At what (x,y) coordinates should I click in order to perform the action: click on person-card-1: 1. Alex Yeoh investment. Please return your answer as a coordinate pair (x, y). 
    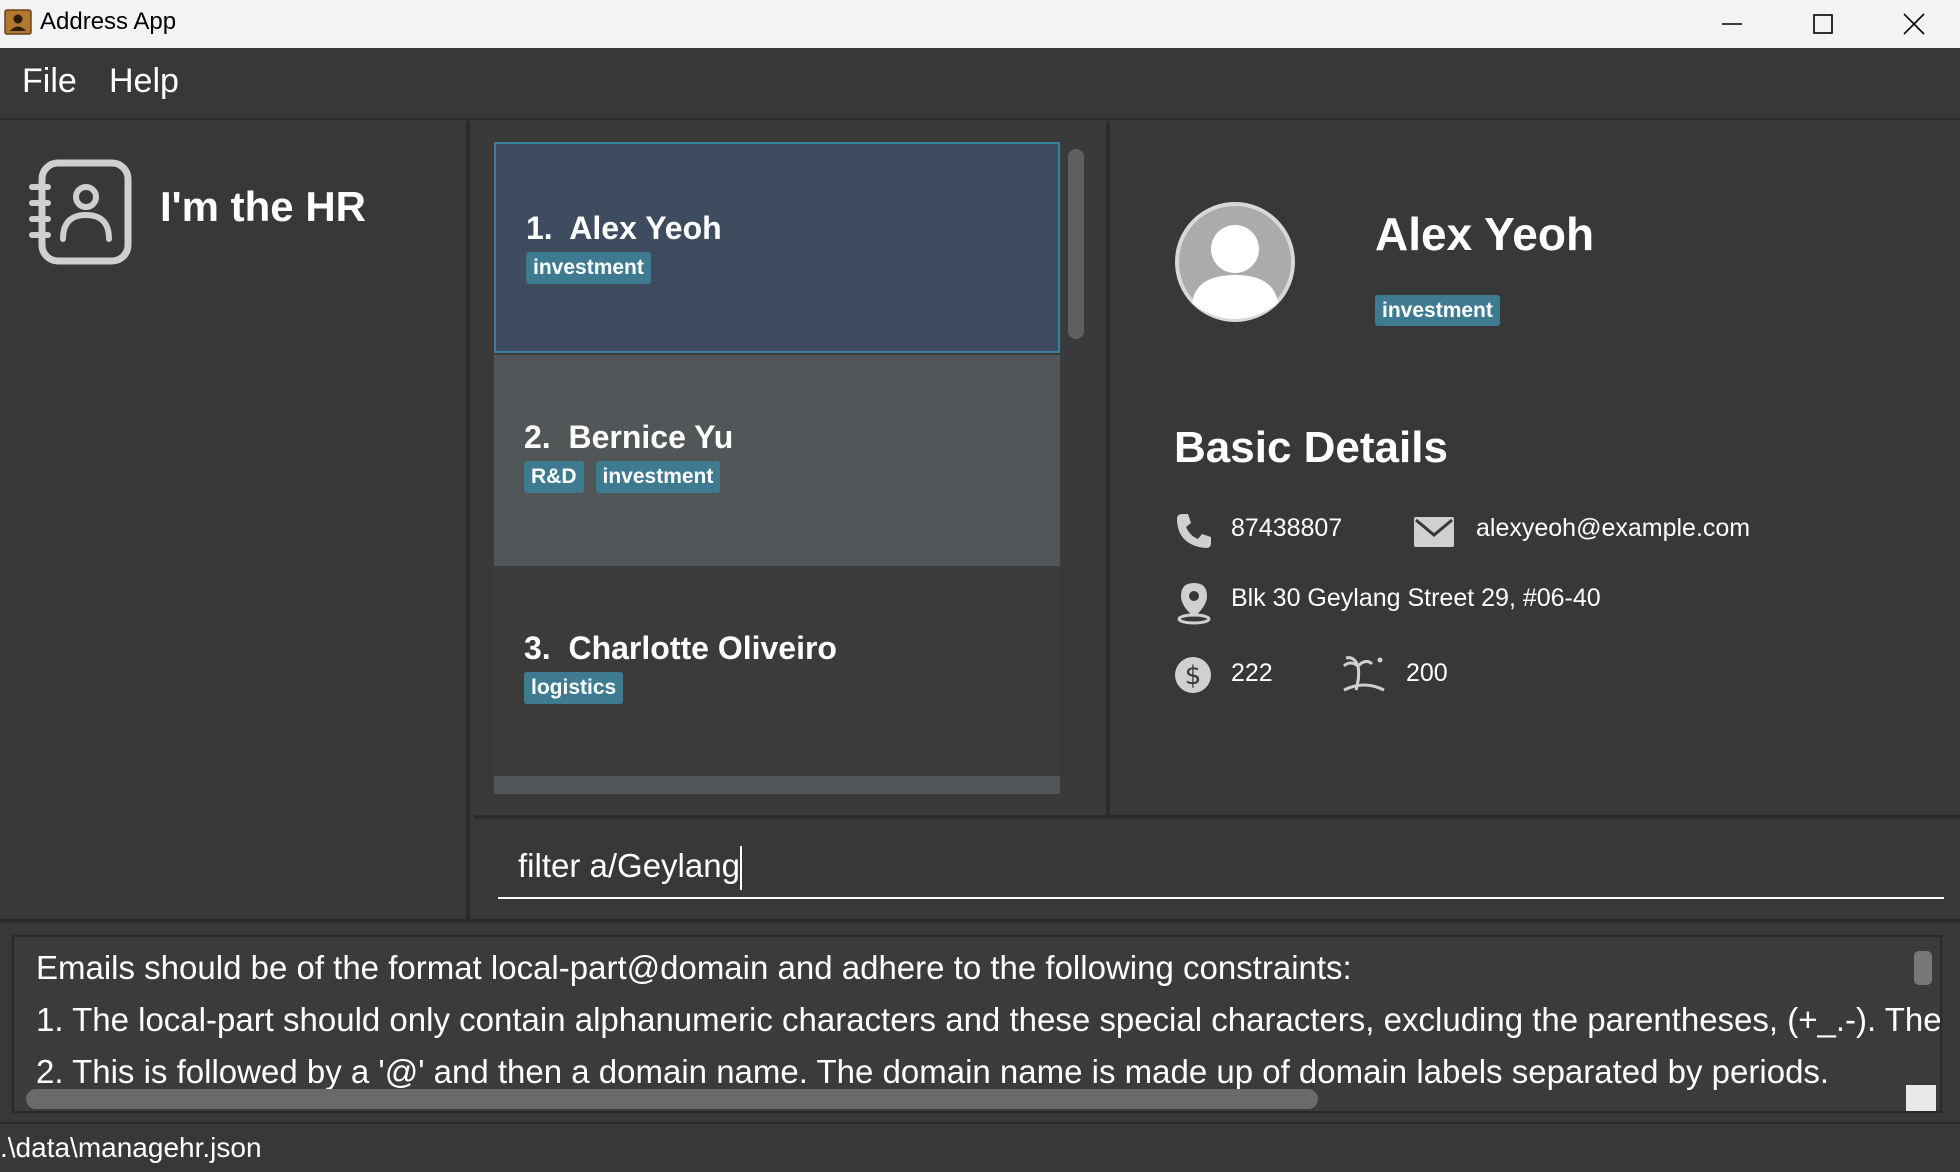
    Looking at the image, I should click on (777, 247).